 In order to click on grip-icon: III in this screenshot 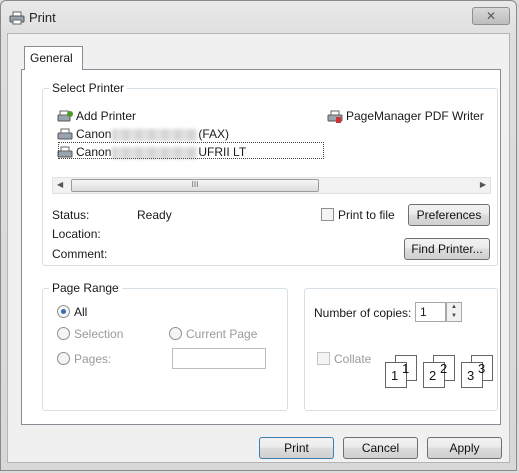, I will do `click(195, 184)`.